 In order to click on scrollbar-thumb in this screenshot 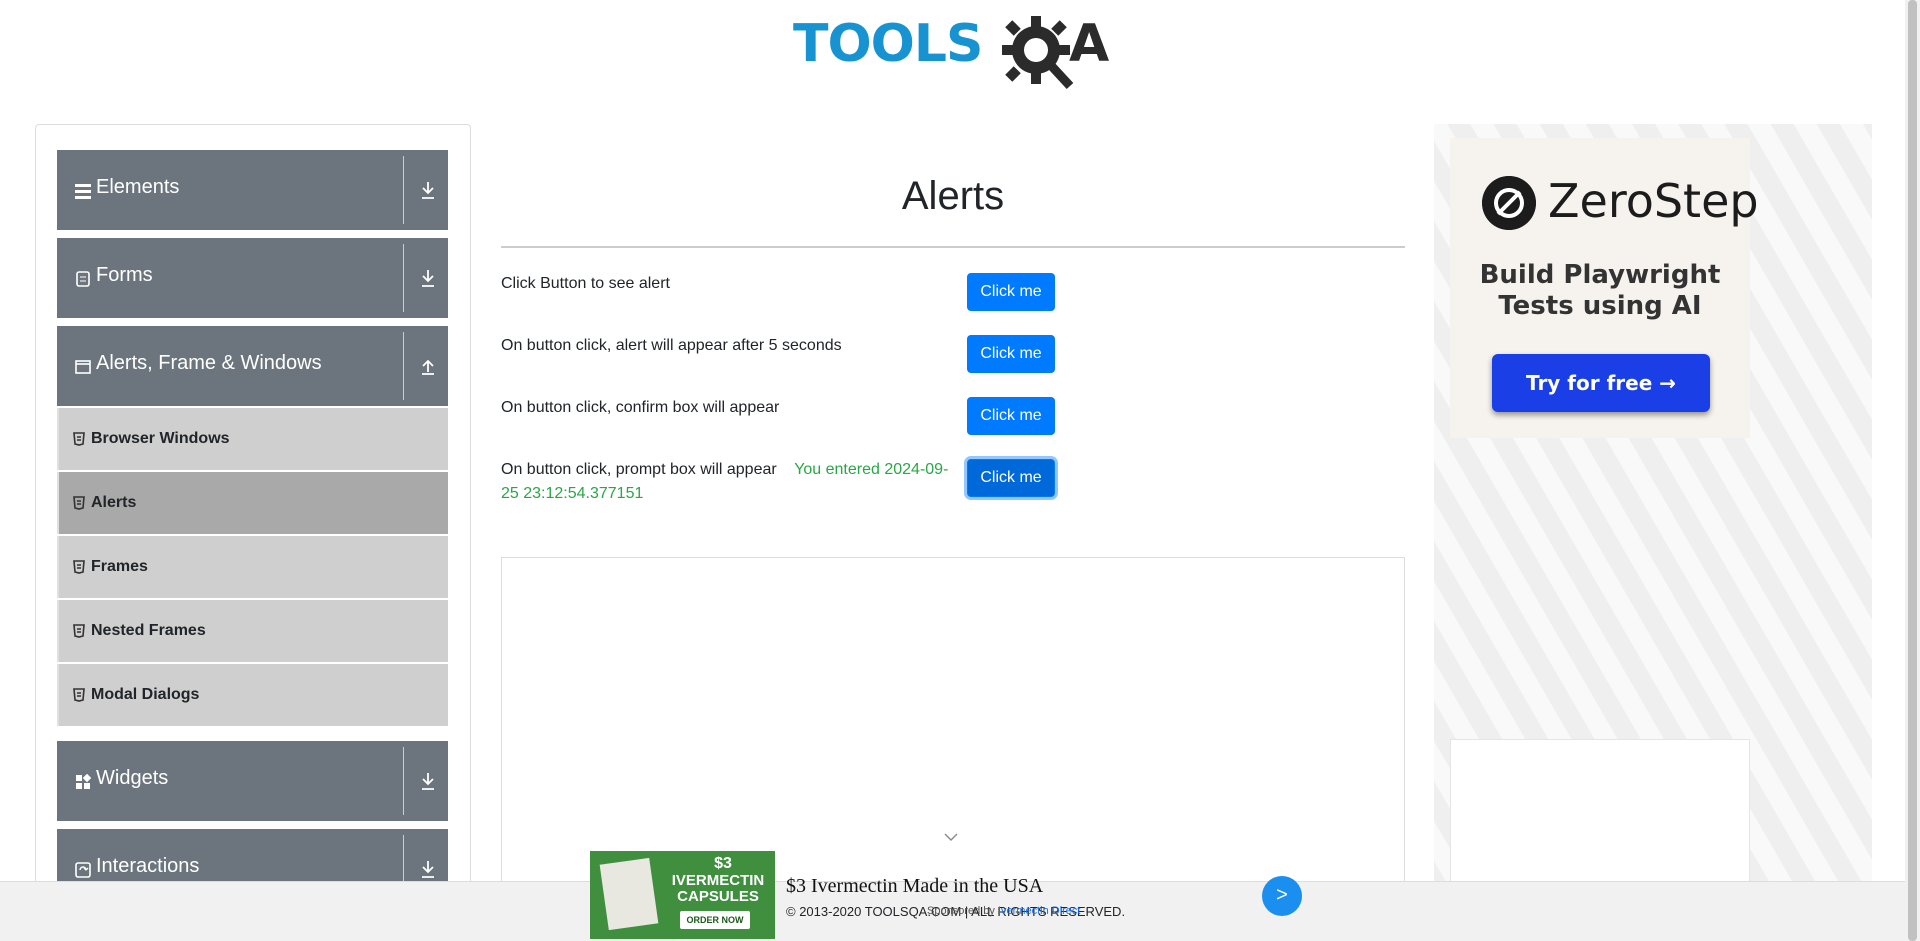, I will do `click(1912, 470)`.